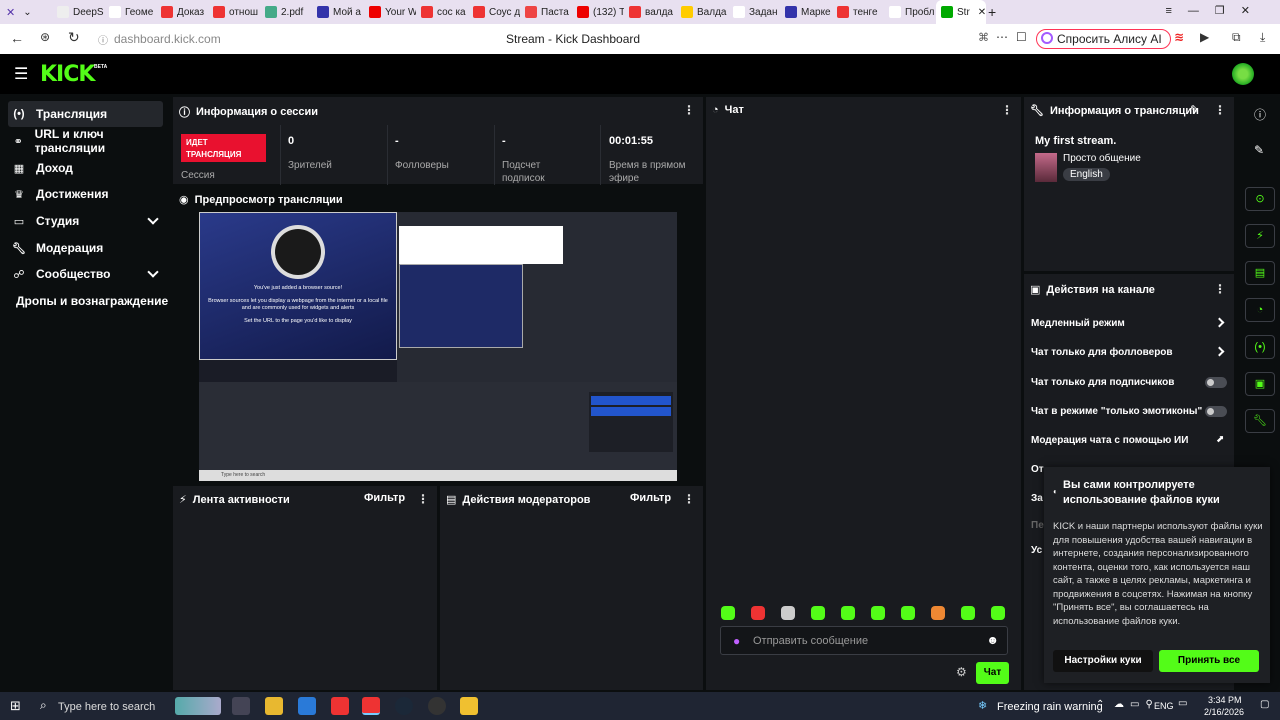 Image resolution: width=1280 pixels, height=720 pixels. Describe the element at coordinates (1036, 550) in the screenshot. I see `channel-action-row-9: Ус` at that location.